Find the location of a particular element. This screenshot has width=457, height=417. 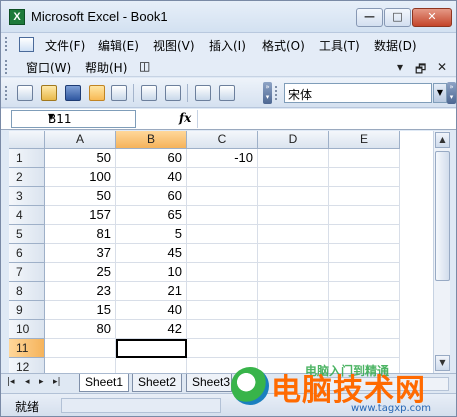

cell-c8 is located at coordinates (222, 291).